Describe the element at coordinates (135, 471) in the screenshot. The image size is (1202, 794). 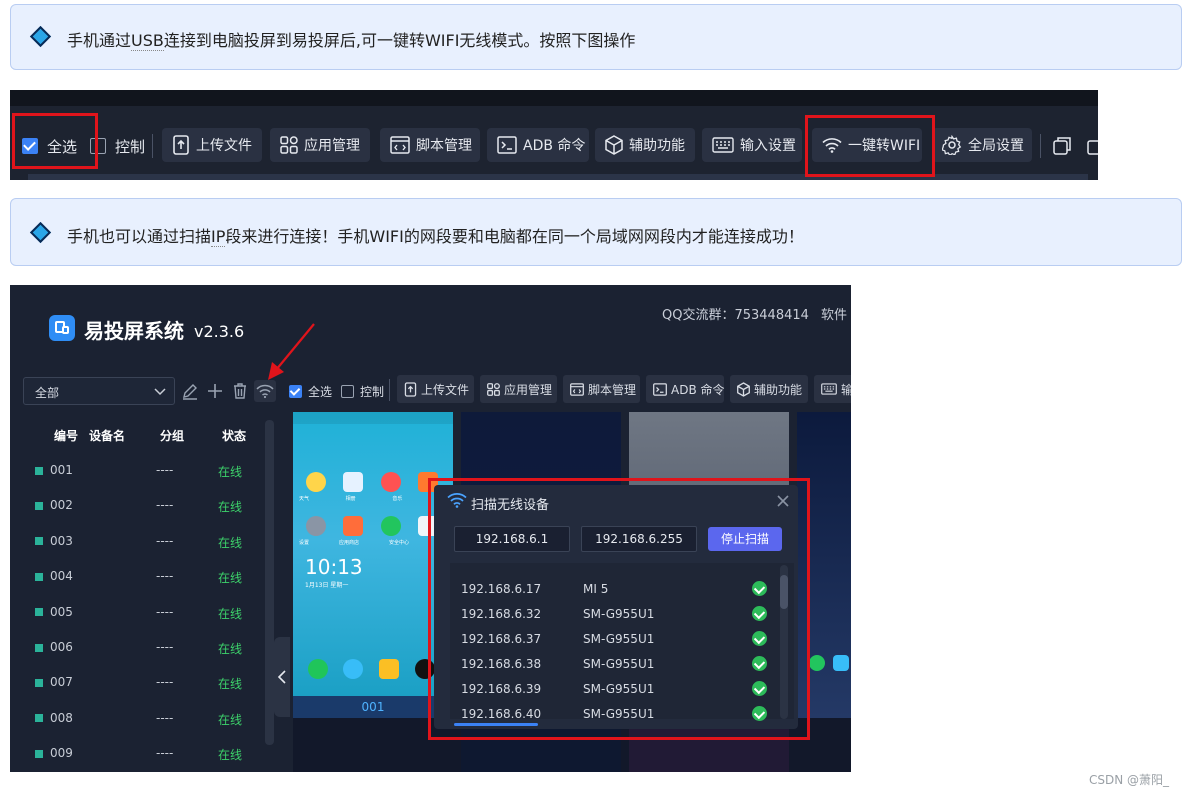
I see `device-row: 001 ---- 在线` at that location.